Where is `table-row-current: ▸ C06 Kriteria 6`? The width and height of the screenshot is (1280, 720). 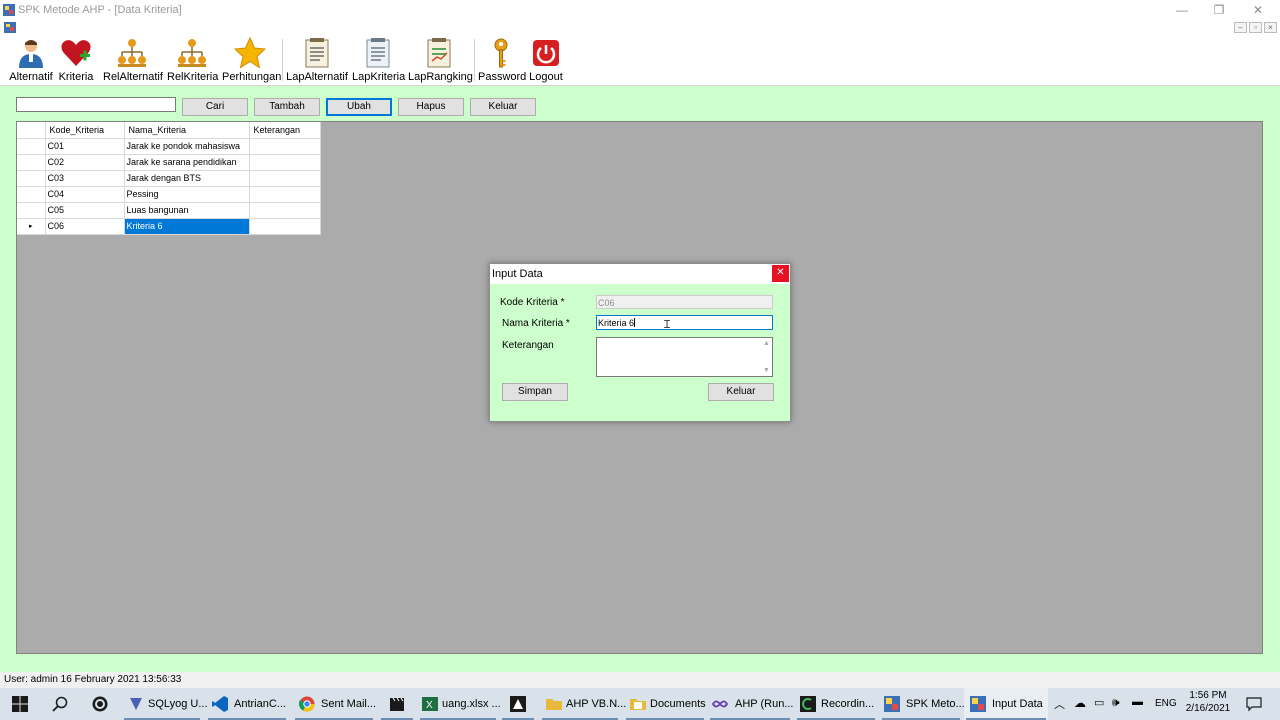
table-row-current: ▸ C06 Kriteria 6 is located at coordinates (169, 226).